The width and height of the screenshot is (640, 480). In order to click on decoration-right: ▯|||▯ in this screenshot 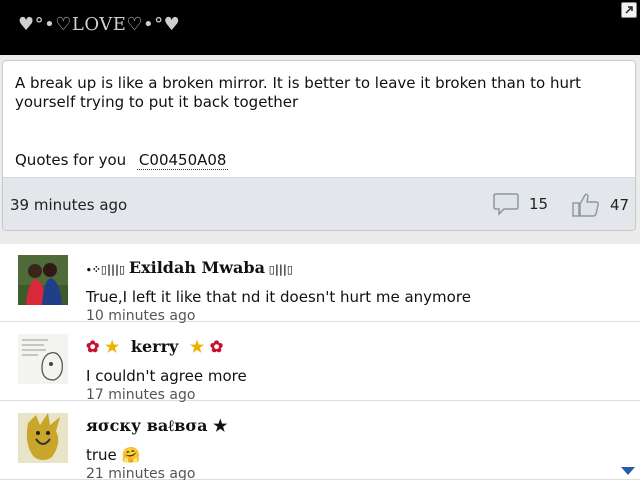, I will do `click(278, 269)`.